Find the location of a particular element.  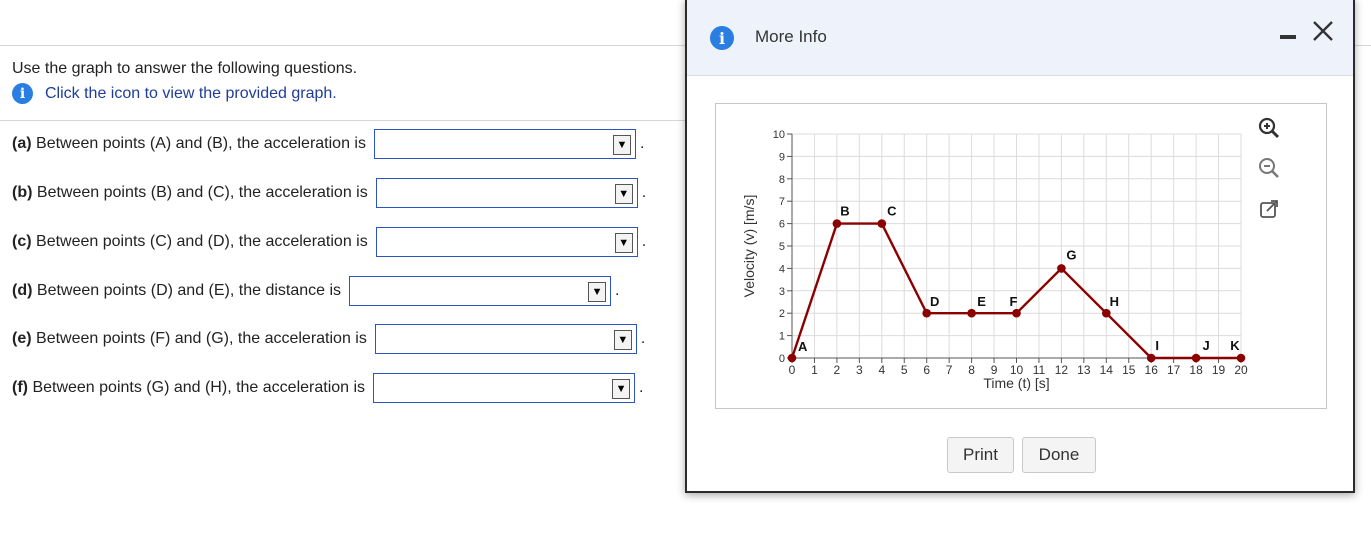

questions-divider is located at coordinates (342, 120).